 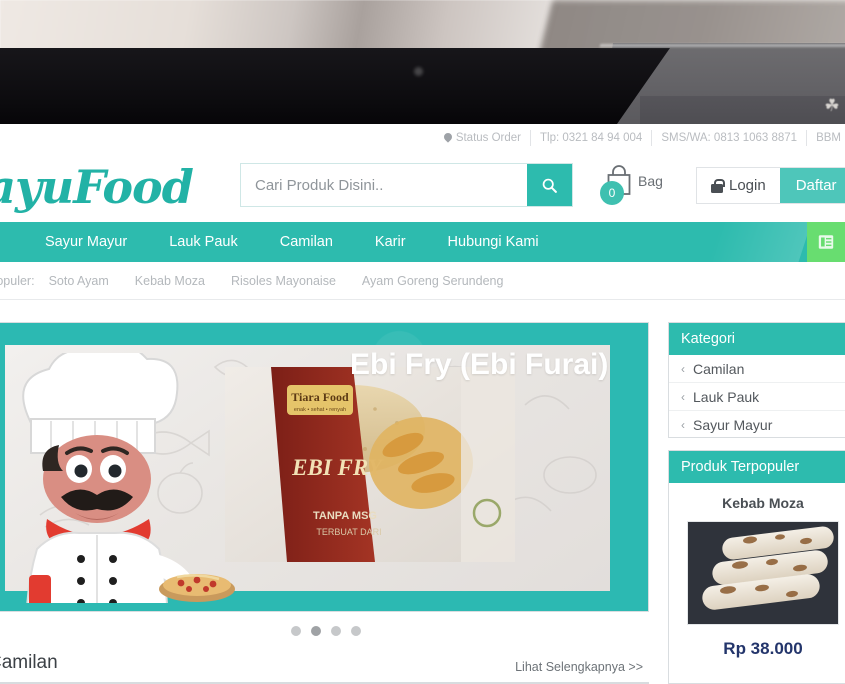 I want to click on popular-item-risoles-mayonaise: Risoles Mayonaise, so click(x=283, y=281).